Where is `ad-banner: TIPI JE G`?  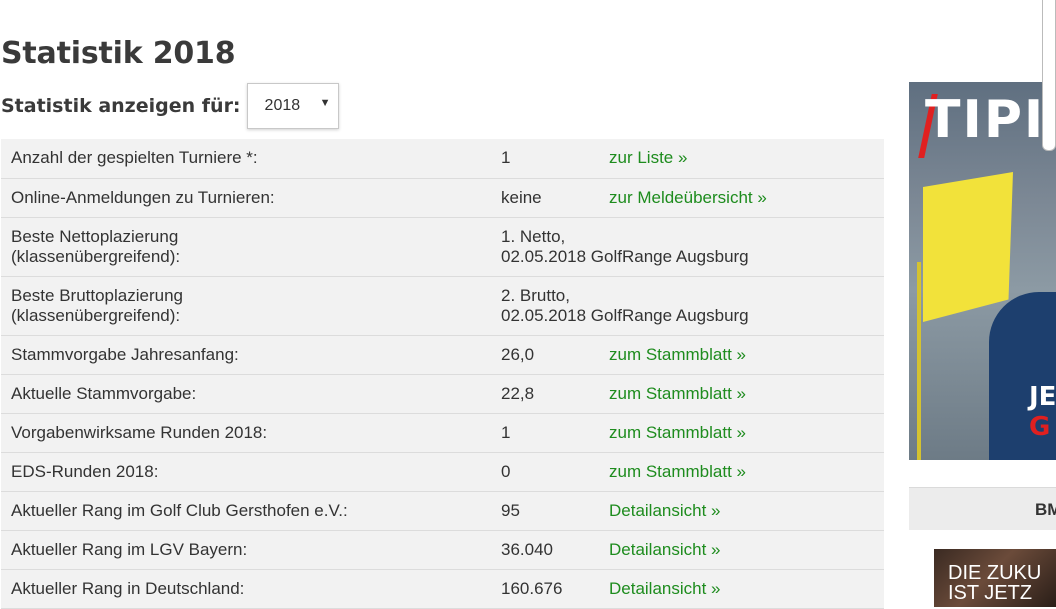 ad-banner: TIPI JE G is located at coordinates (982, 271).